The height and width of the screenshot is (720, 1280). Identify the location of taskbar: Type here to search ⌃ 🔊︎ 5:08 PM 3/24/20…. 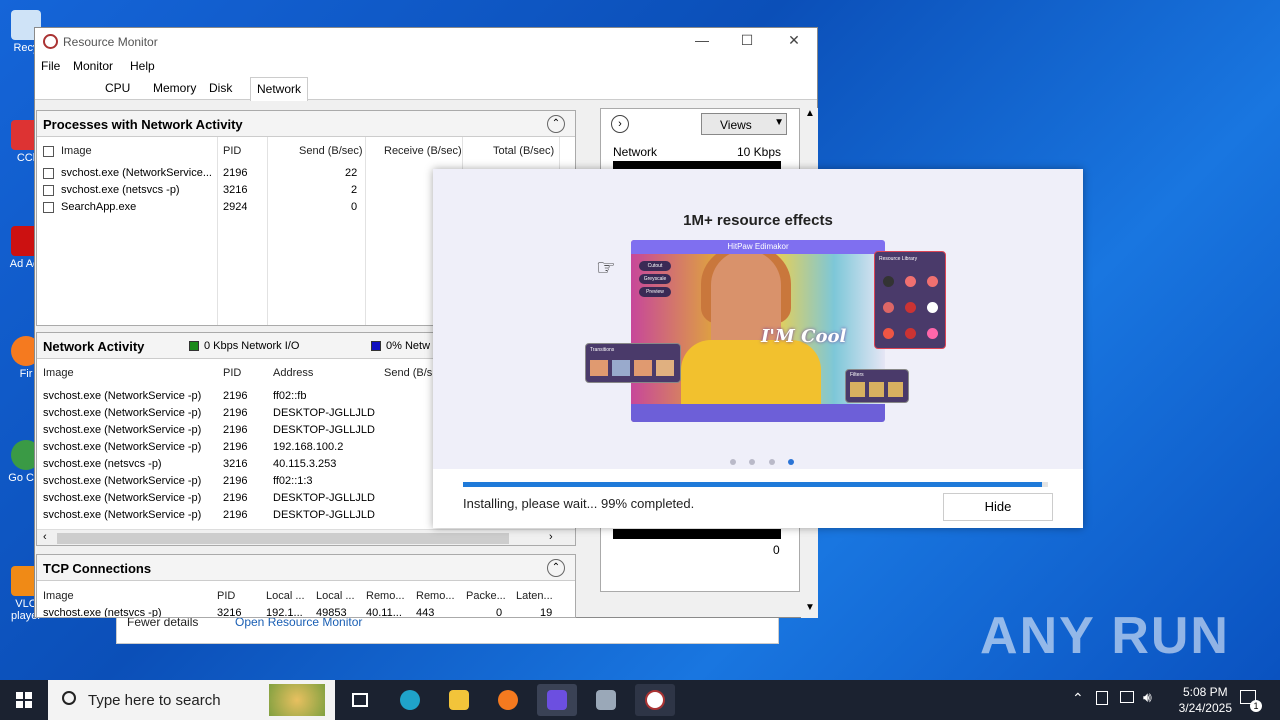
(640, 700).